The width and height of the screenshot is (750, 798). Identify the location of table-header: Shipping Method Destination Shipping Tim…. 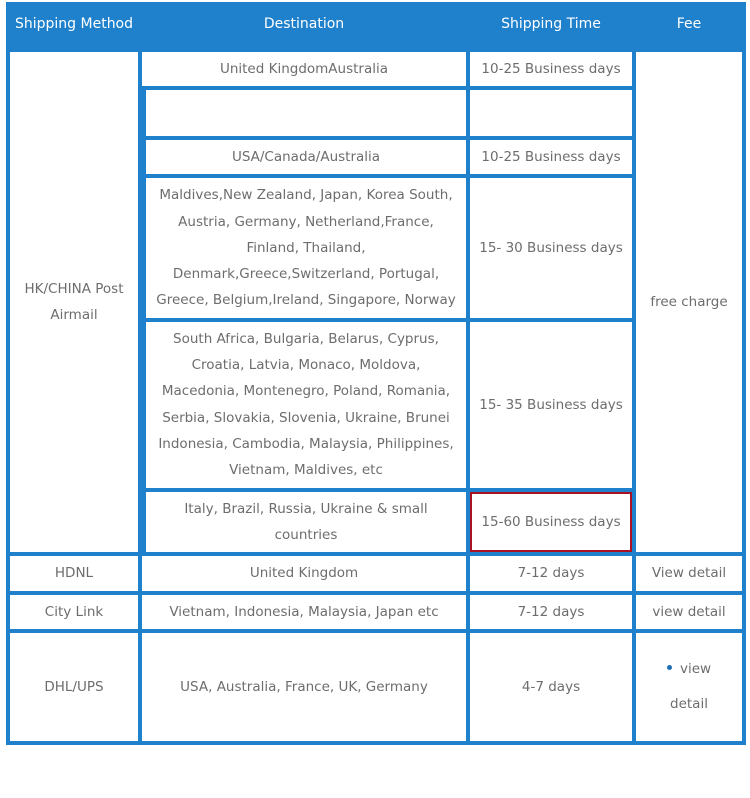
(376, 25).